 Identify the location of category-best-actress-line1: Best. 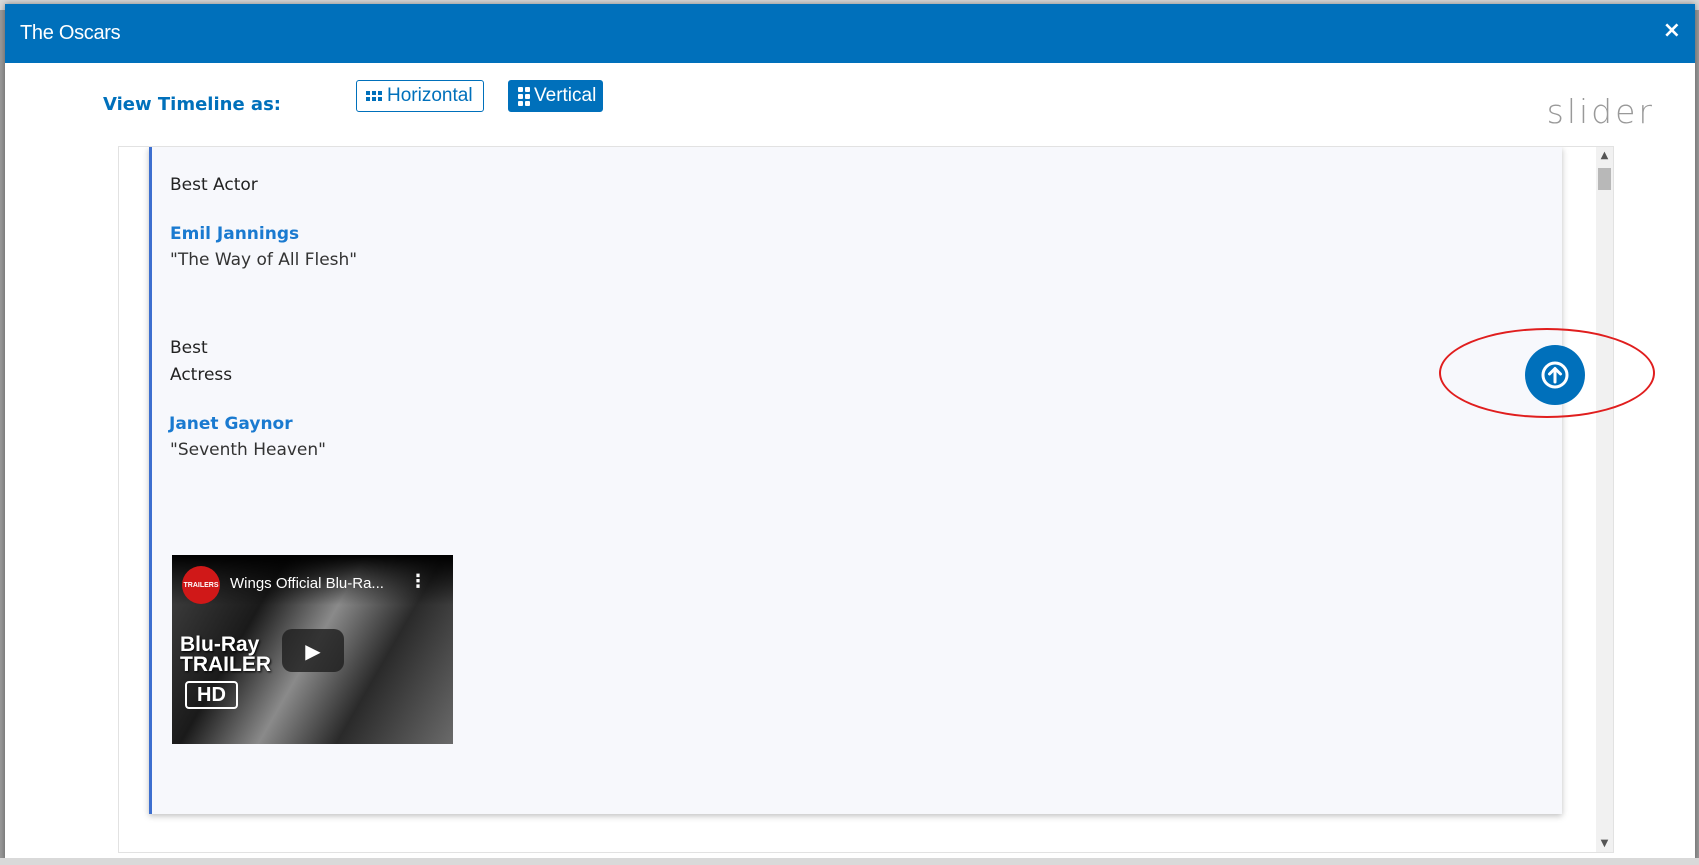
(189, 348).